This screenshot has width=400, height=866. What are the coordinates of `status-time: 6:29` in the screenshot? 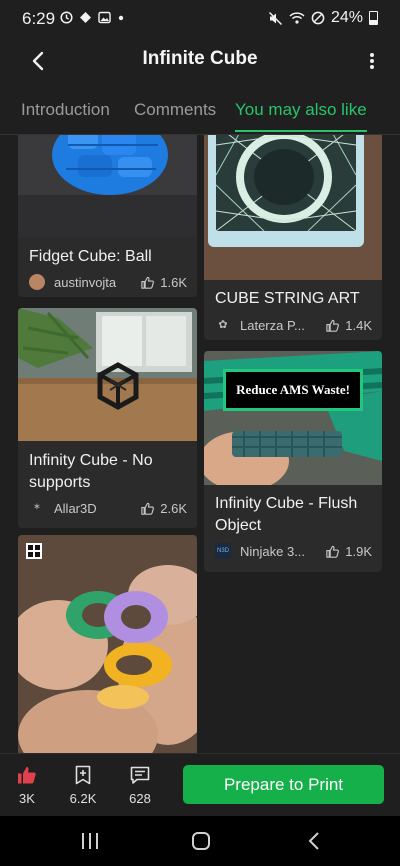 It's located at (39, 18).